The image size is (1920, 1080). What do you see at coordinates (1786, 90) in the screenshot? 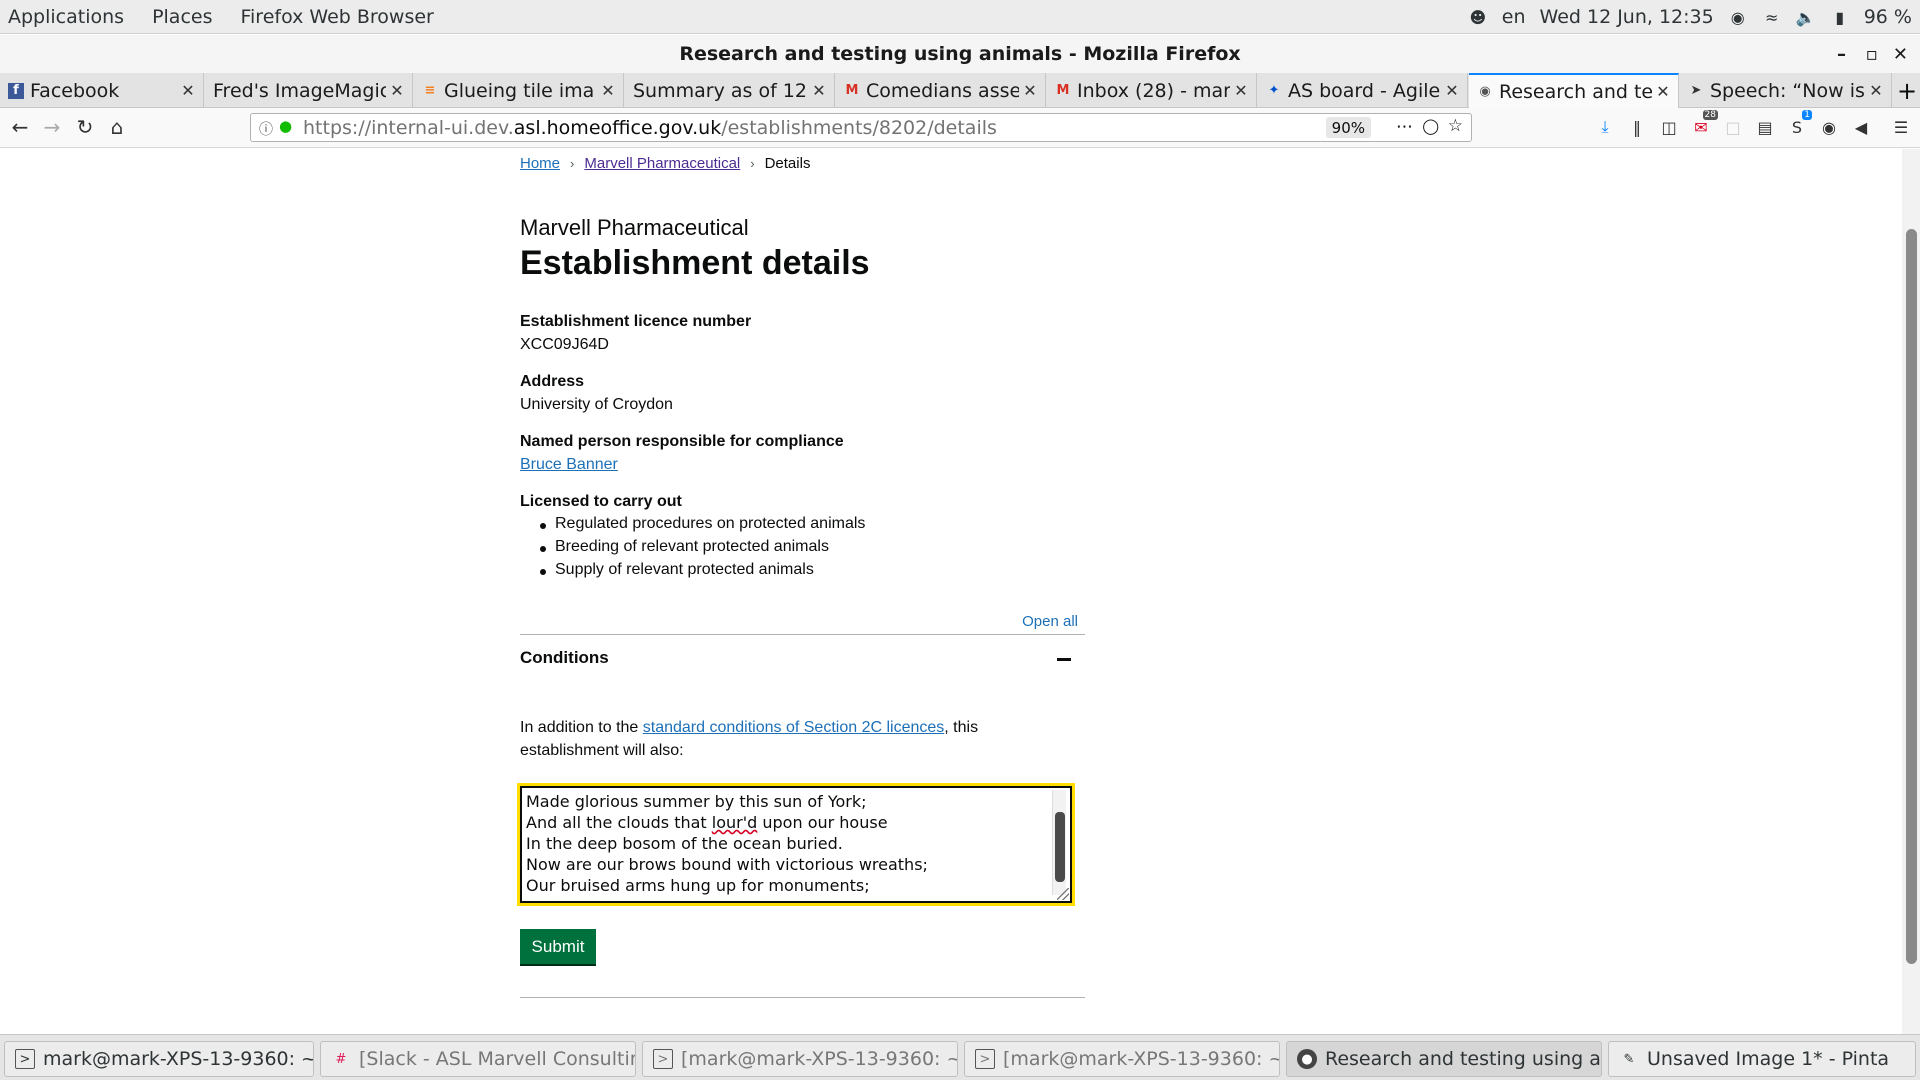
I see `tab-speech: ➤ Speech: “Now is ✕` at bounding box center [1786, 90].